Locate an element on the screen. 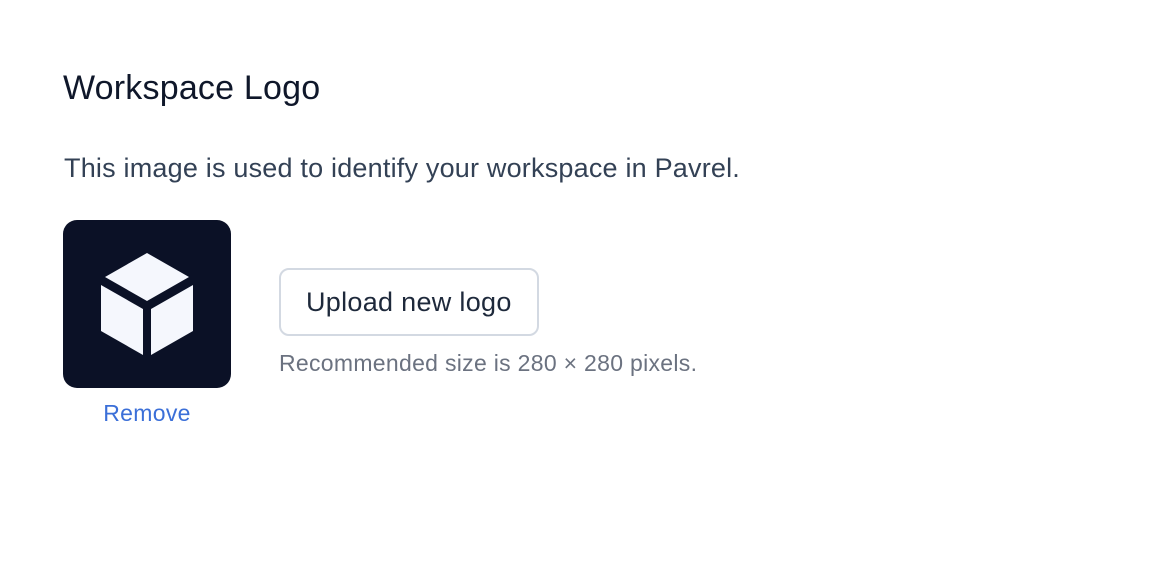 The height and width of the screenshot is (572, 1152). section-title: Workspace Logo is located at coordinates (192, 88).